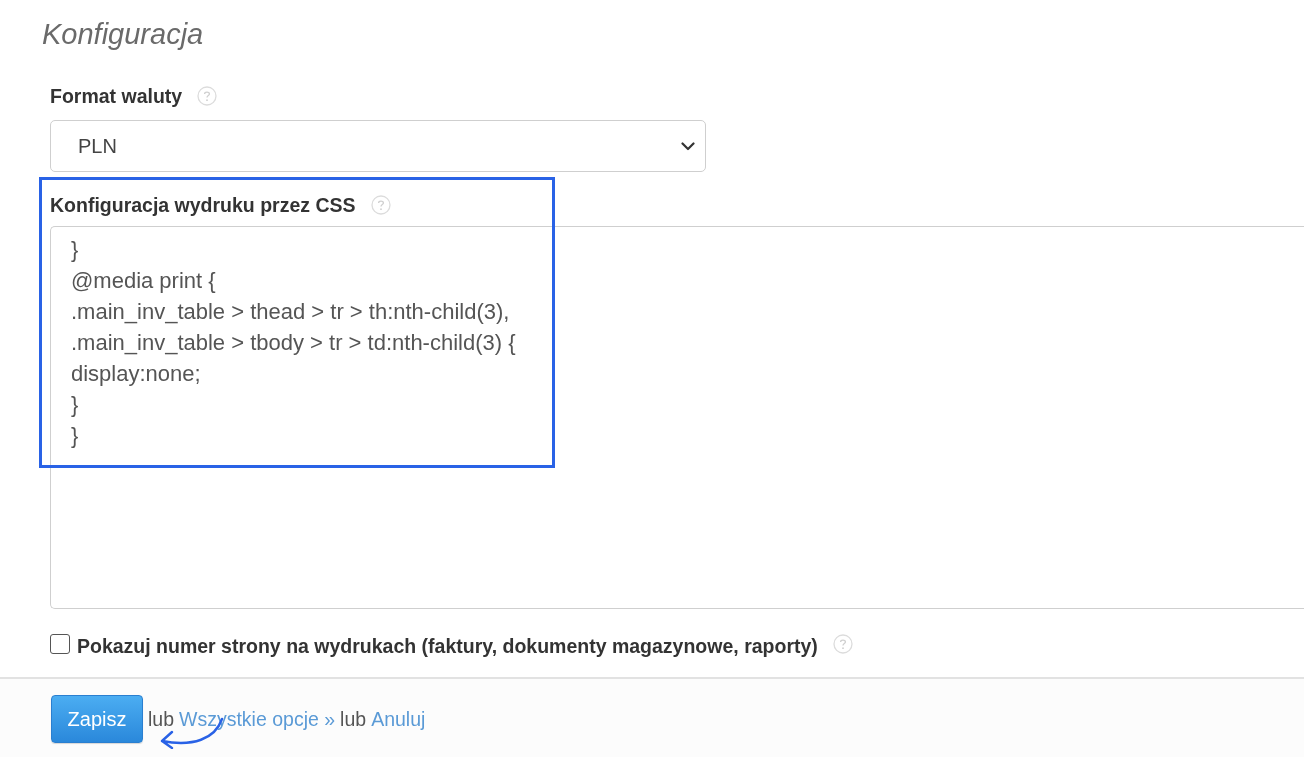  What do you see at coordinates (203, 205) in the screenshot?
I see `field-label: Konfiguracja wydruku przez CSS` at bounding box center [203, 205].